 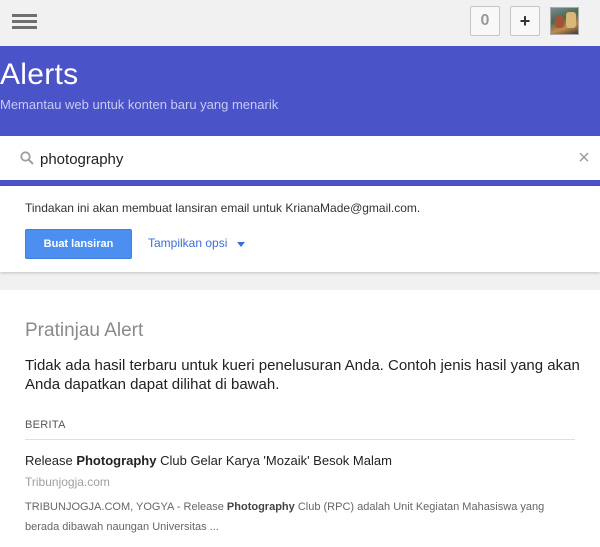 What do you see at coordinates (116, 460) in the screenshot?
I see `result-title-keyword: Photography` at bounding box center [116, 460].